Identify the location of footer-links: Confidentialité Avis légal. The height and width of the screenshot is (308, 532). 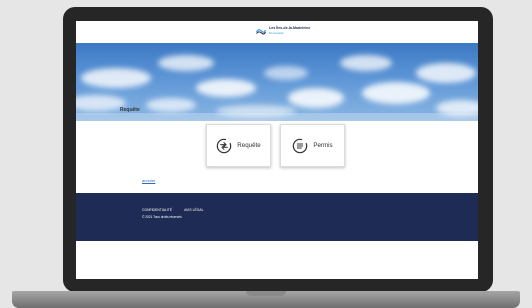
(173, 210).